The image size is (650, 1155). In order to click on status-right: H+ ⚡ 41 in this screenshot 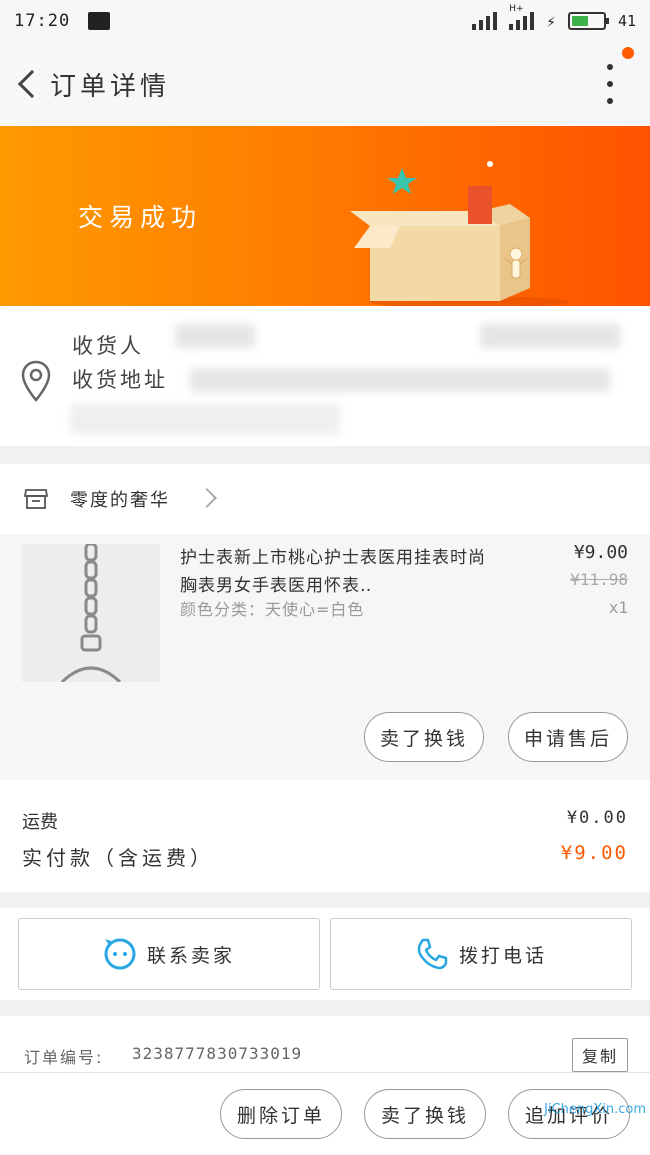, I will do `click(554, 17)`.